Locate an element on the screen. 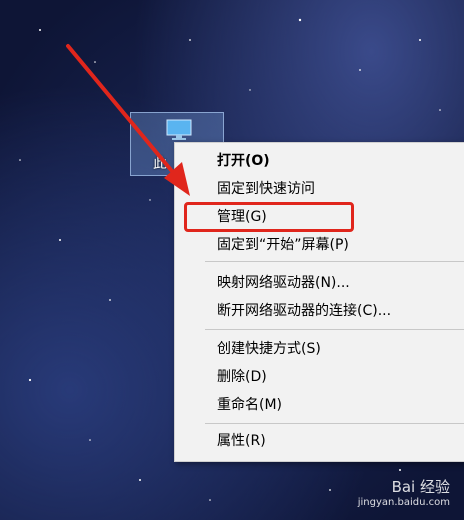 The width and height of the screenshot is (464, 520). baidu-watermark: Bai 经验 jingyan.baidu.com is located at coordinates (404, 492).